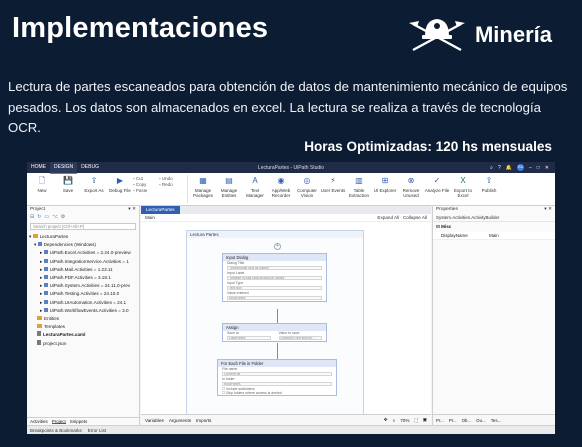 The image size is (582, 447). What do you see at coordinates (277, 374) in the screenshot?
I see `current-file-field: CurrentFile` at bounding box center [277, 374].